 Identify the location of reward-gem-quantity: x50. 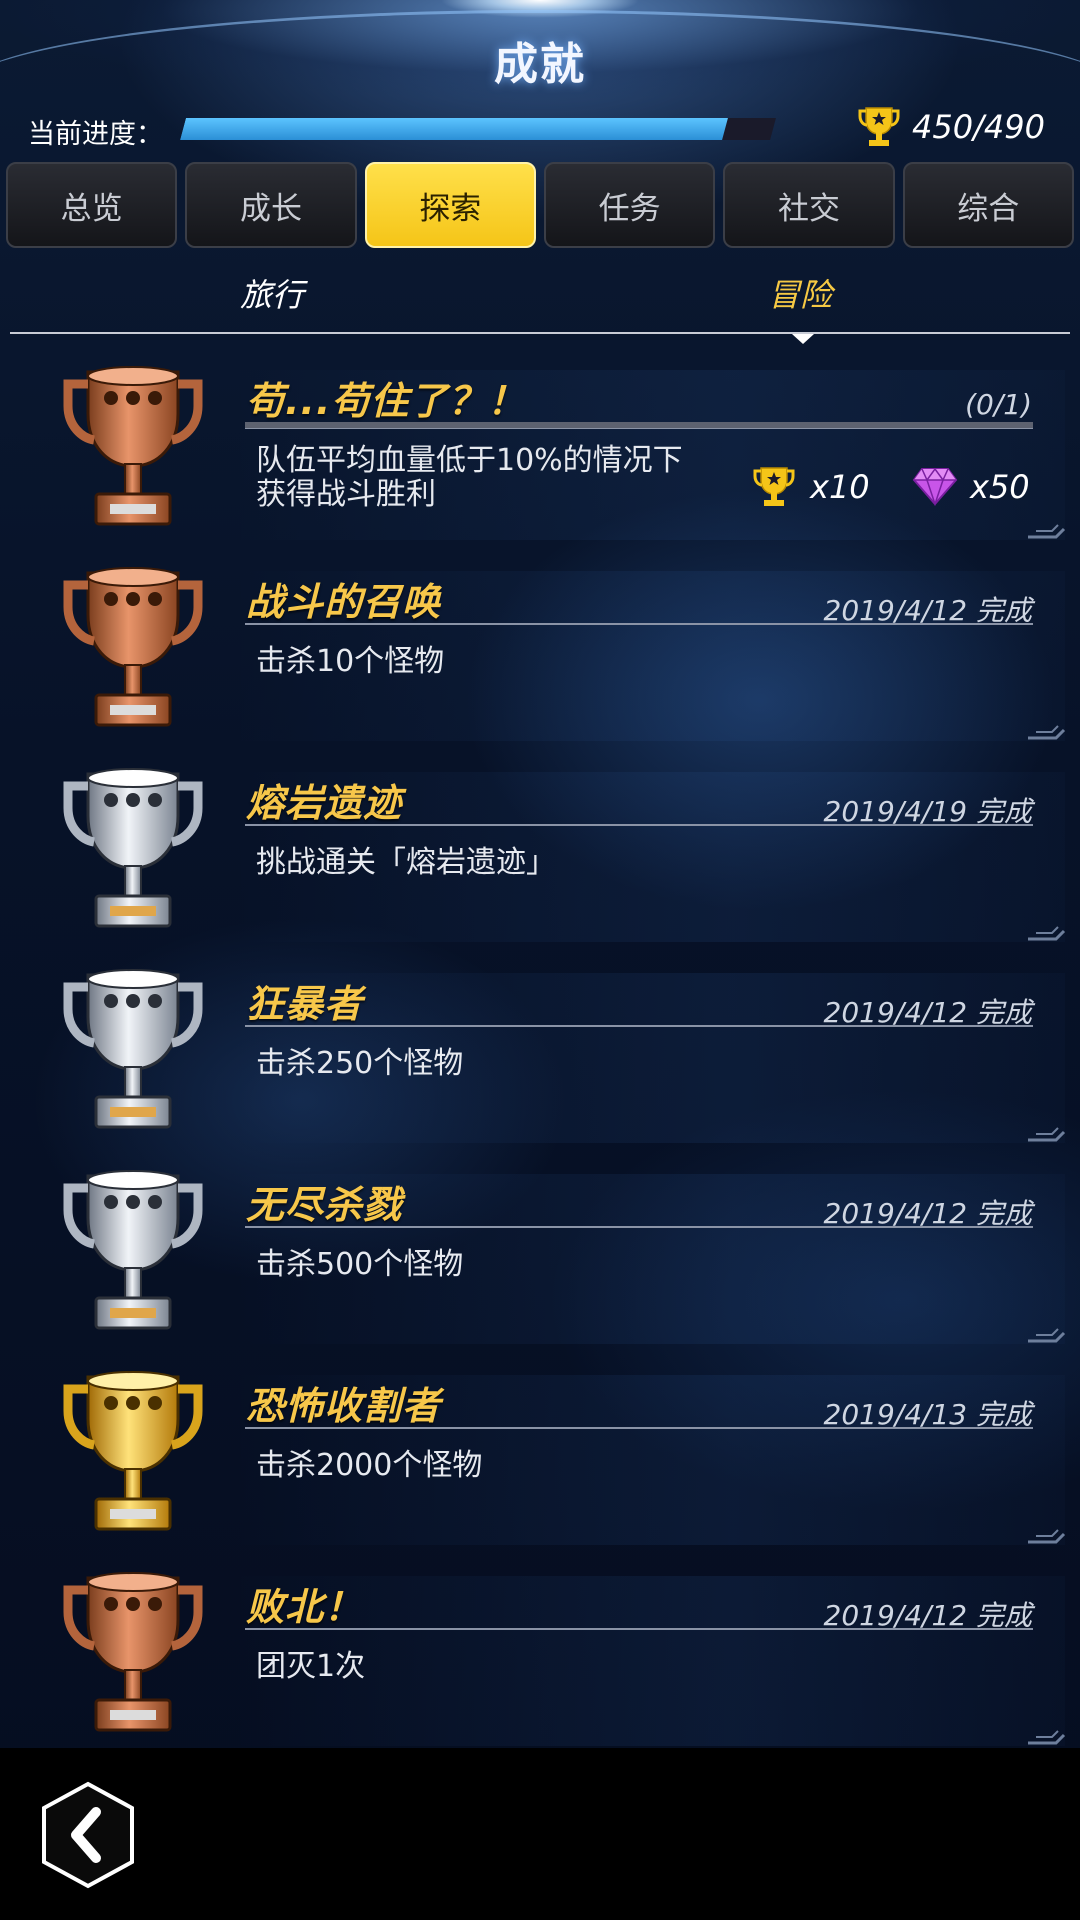
(1000, 487).